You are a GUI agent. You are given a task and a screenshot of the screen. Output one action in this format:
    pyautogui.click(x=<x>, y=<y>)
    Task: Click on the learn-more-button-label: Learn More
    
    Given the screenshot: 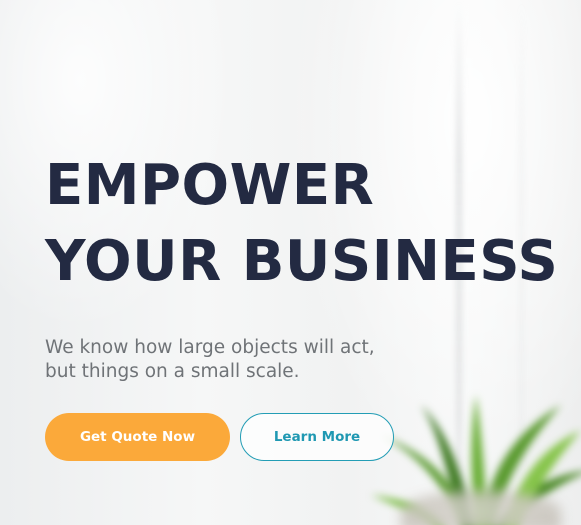 What is the action you would take?
    pyautogui.click(x=317, y=437)
    